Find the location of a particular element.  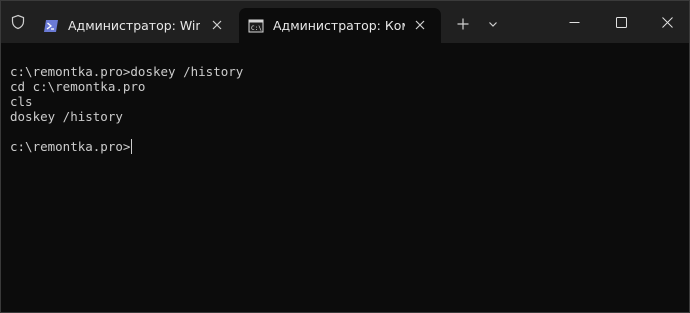

command-prompt-icon: C:\ is located at coordinates (256, 25).